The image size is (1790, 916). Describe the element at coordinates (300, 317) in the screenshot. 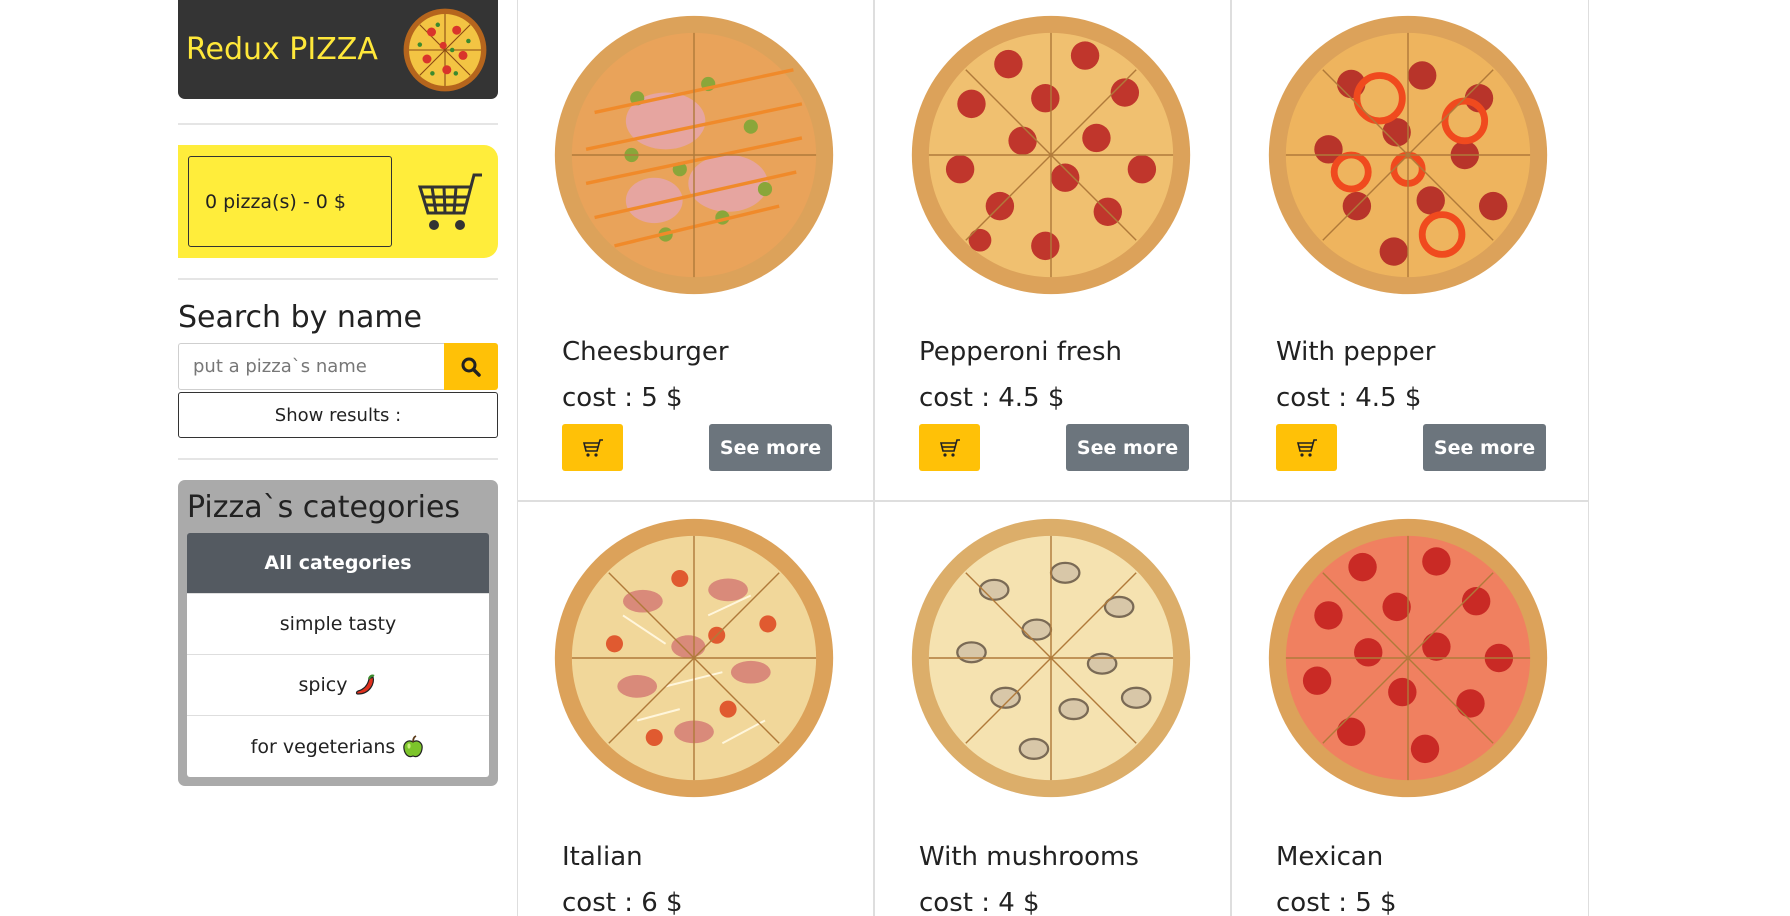

I see `search-title: Search by name` at that location.